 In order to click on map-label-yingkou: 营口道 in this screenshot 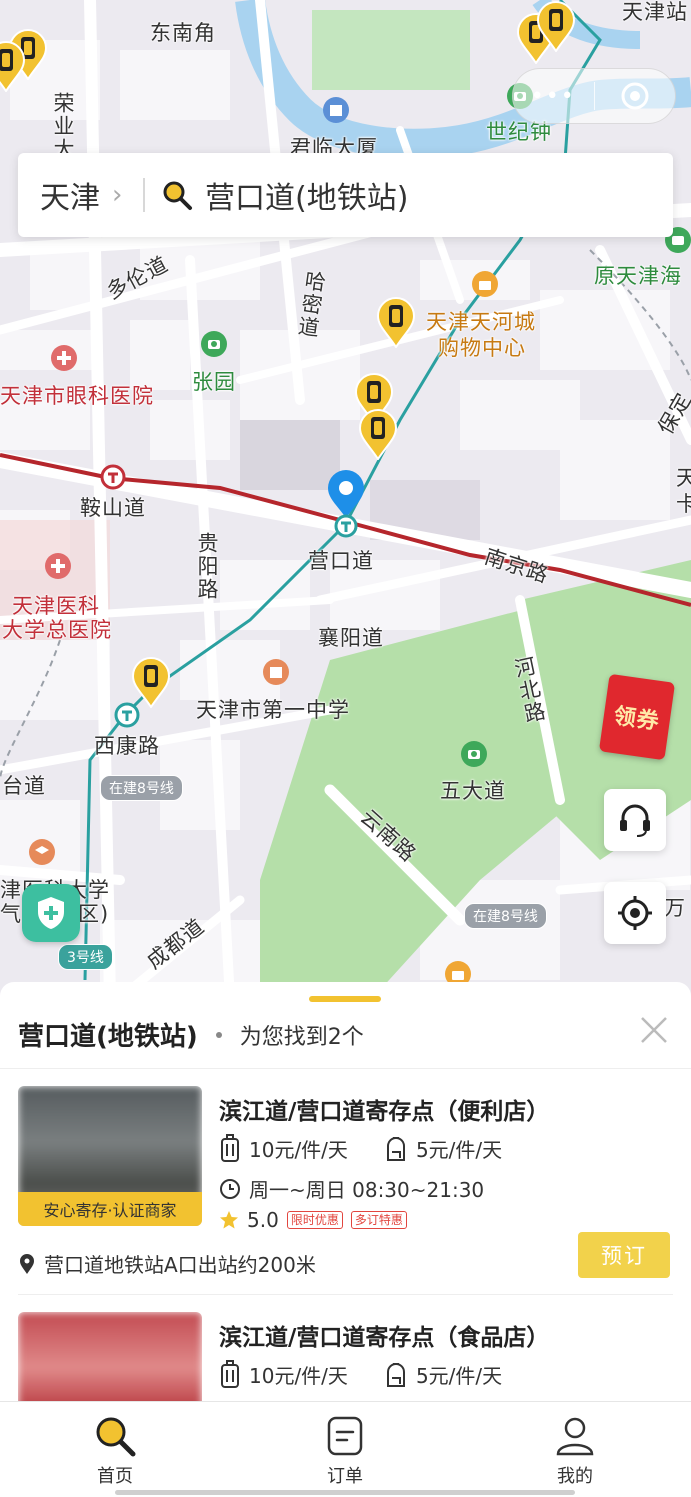, I will do `click(341, 561)`.